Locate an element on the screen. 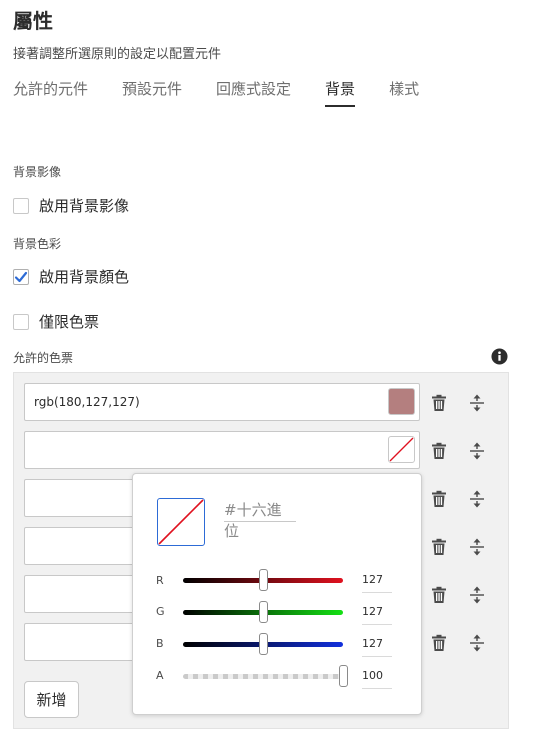 This screenshot has height=741, width=533. alpha-slider-track is located at coordinates (263, 676).